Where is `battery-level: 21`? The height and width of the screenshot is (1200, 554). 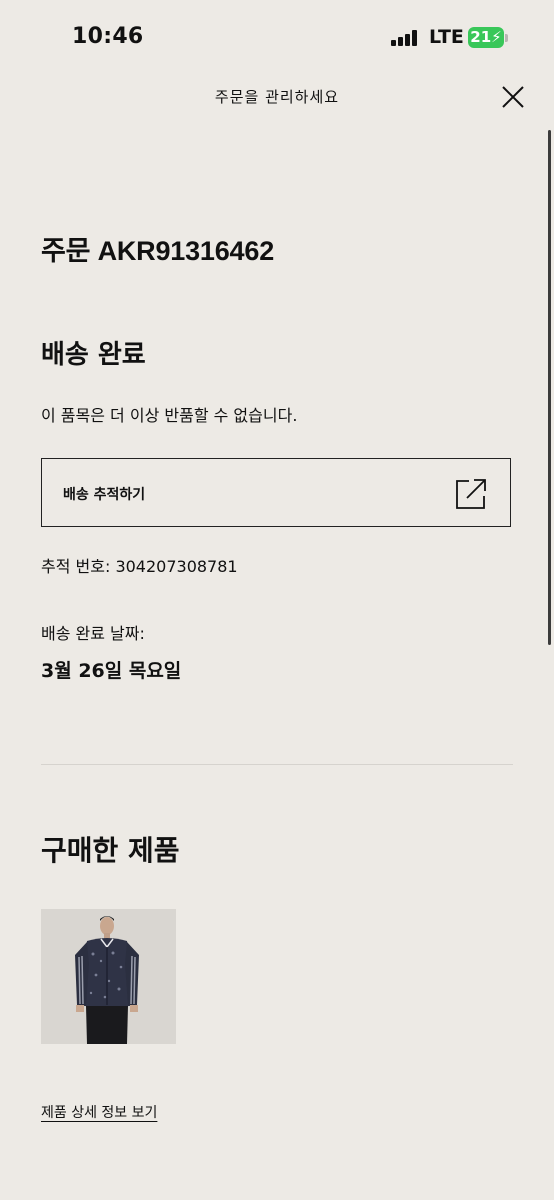
battery-level: 21 is located at coordinates (481, 37).